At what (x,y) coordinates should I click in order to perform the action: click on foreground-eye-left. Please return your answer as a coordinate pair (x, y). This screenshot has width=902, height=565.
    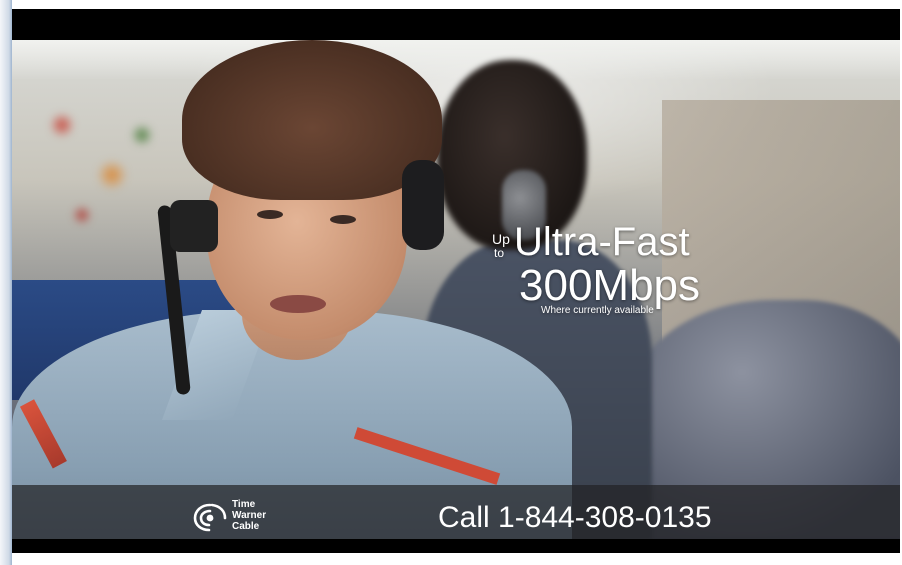
    Looking at the image, I should click on (270, 214).